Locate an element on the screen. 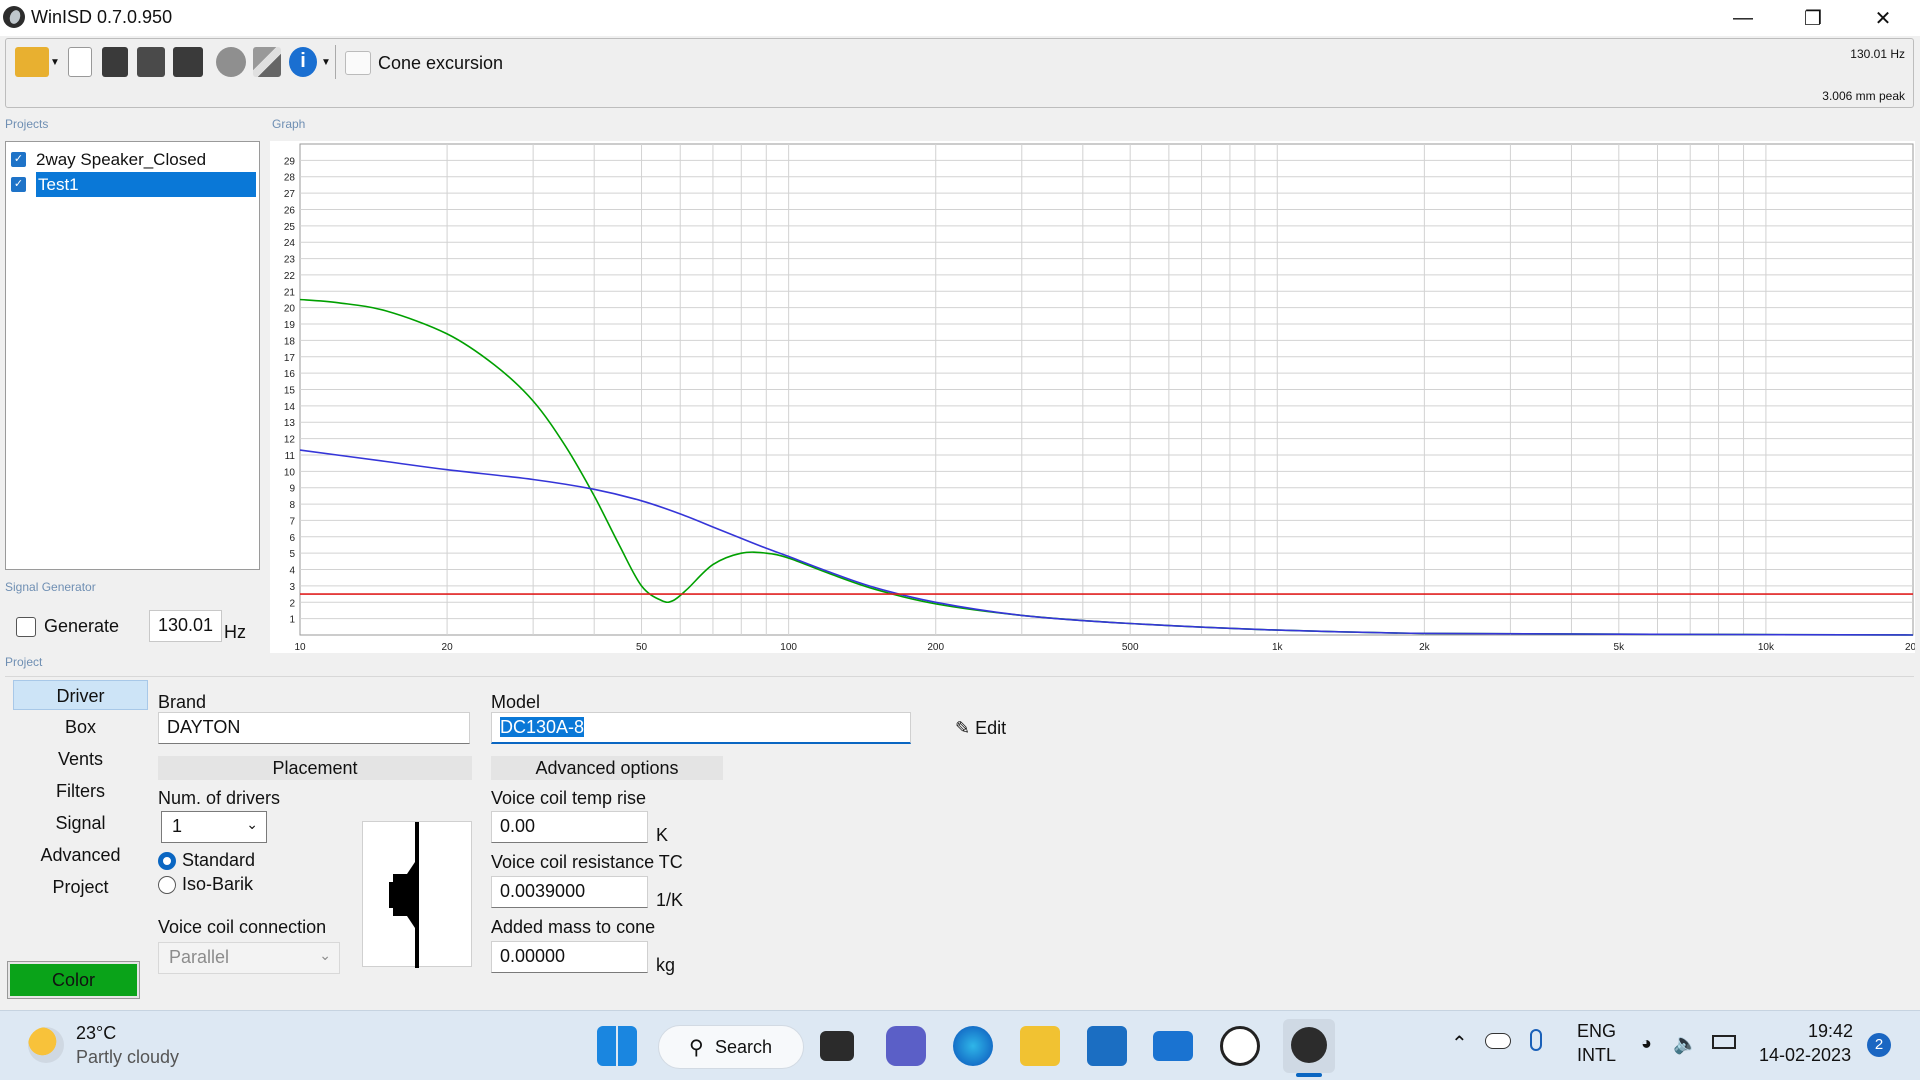  graph-selector: Cone excursion is located at coordinates (440, 63).